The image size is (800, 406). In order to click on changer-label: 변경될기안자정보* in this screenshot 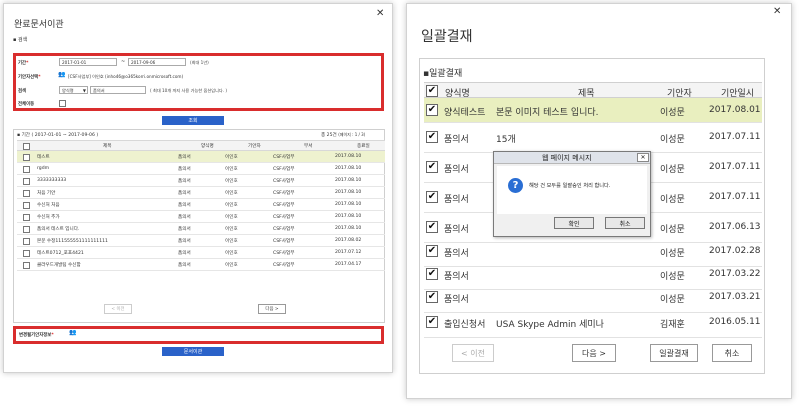, I will do `click(36, 335)`.